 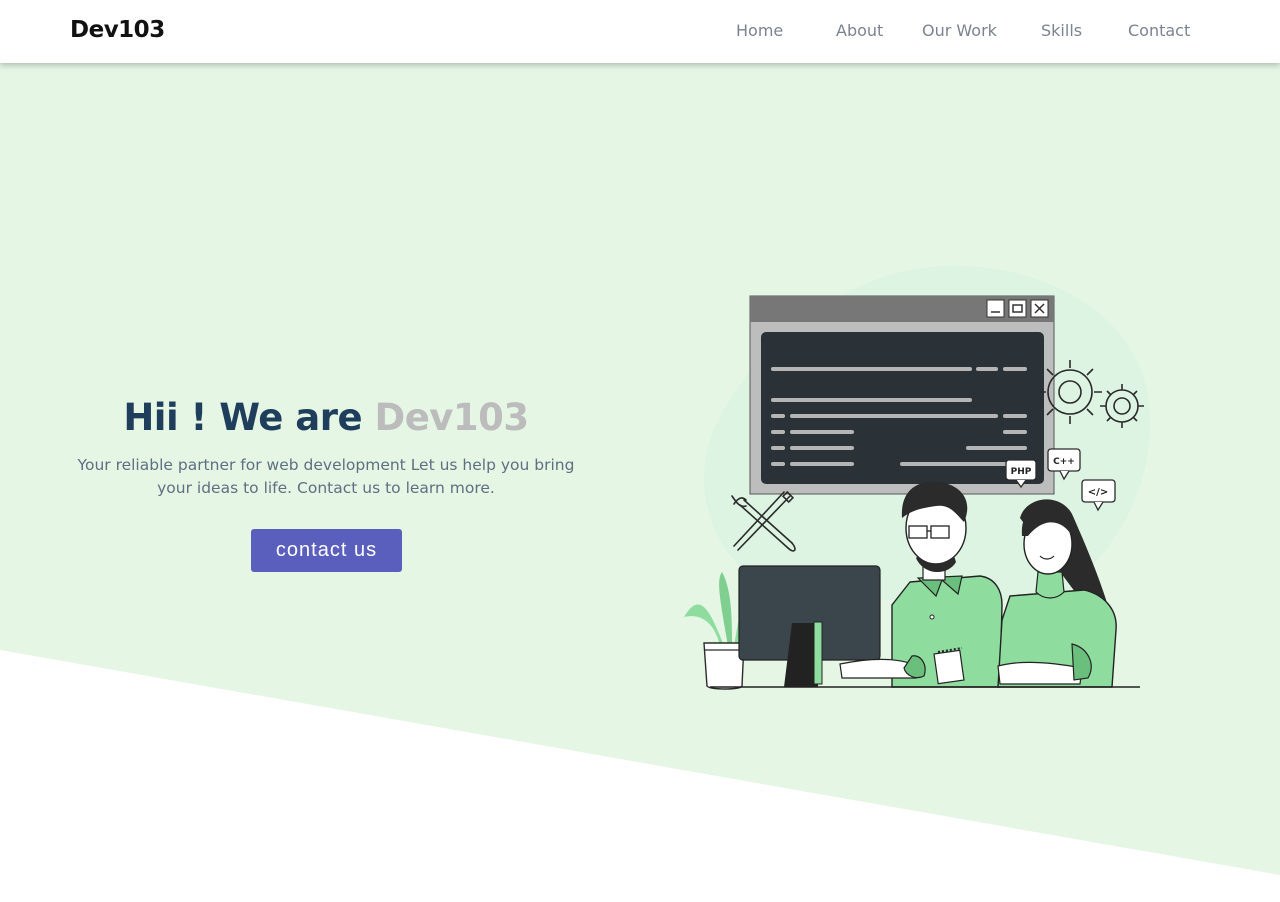 I want to click on nav-link-our-work: Our Work, so click(x=959, y=30).